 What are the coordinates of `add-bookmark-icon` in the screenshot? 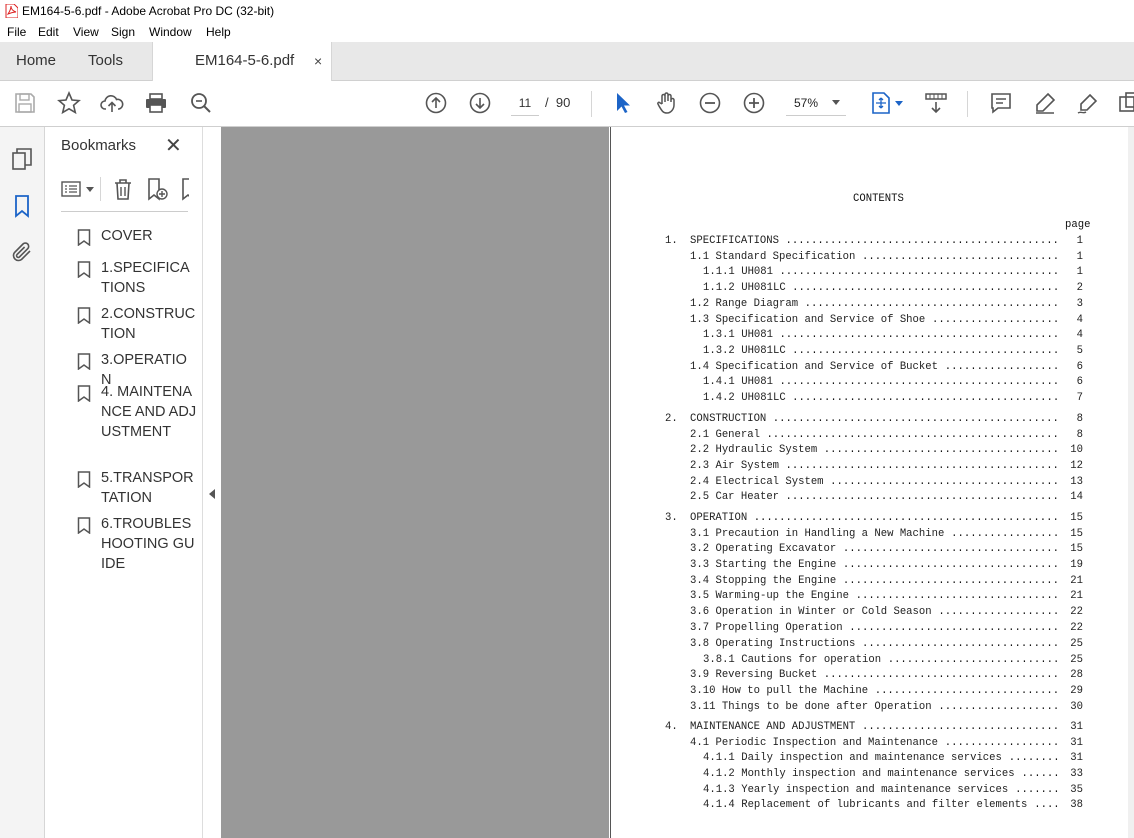 It's located at (157, 189).